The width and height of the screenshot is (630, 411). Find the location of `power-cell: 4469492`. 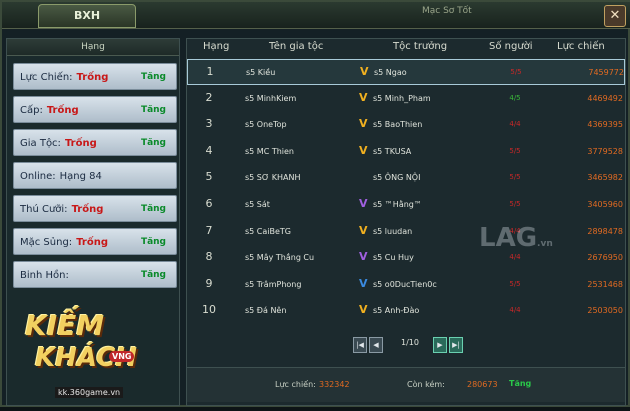

power-cell: 4469492 is located at coordinates (605, 98).